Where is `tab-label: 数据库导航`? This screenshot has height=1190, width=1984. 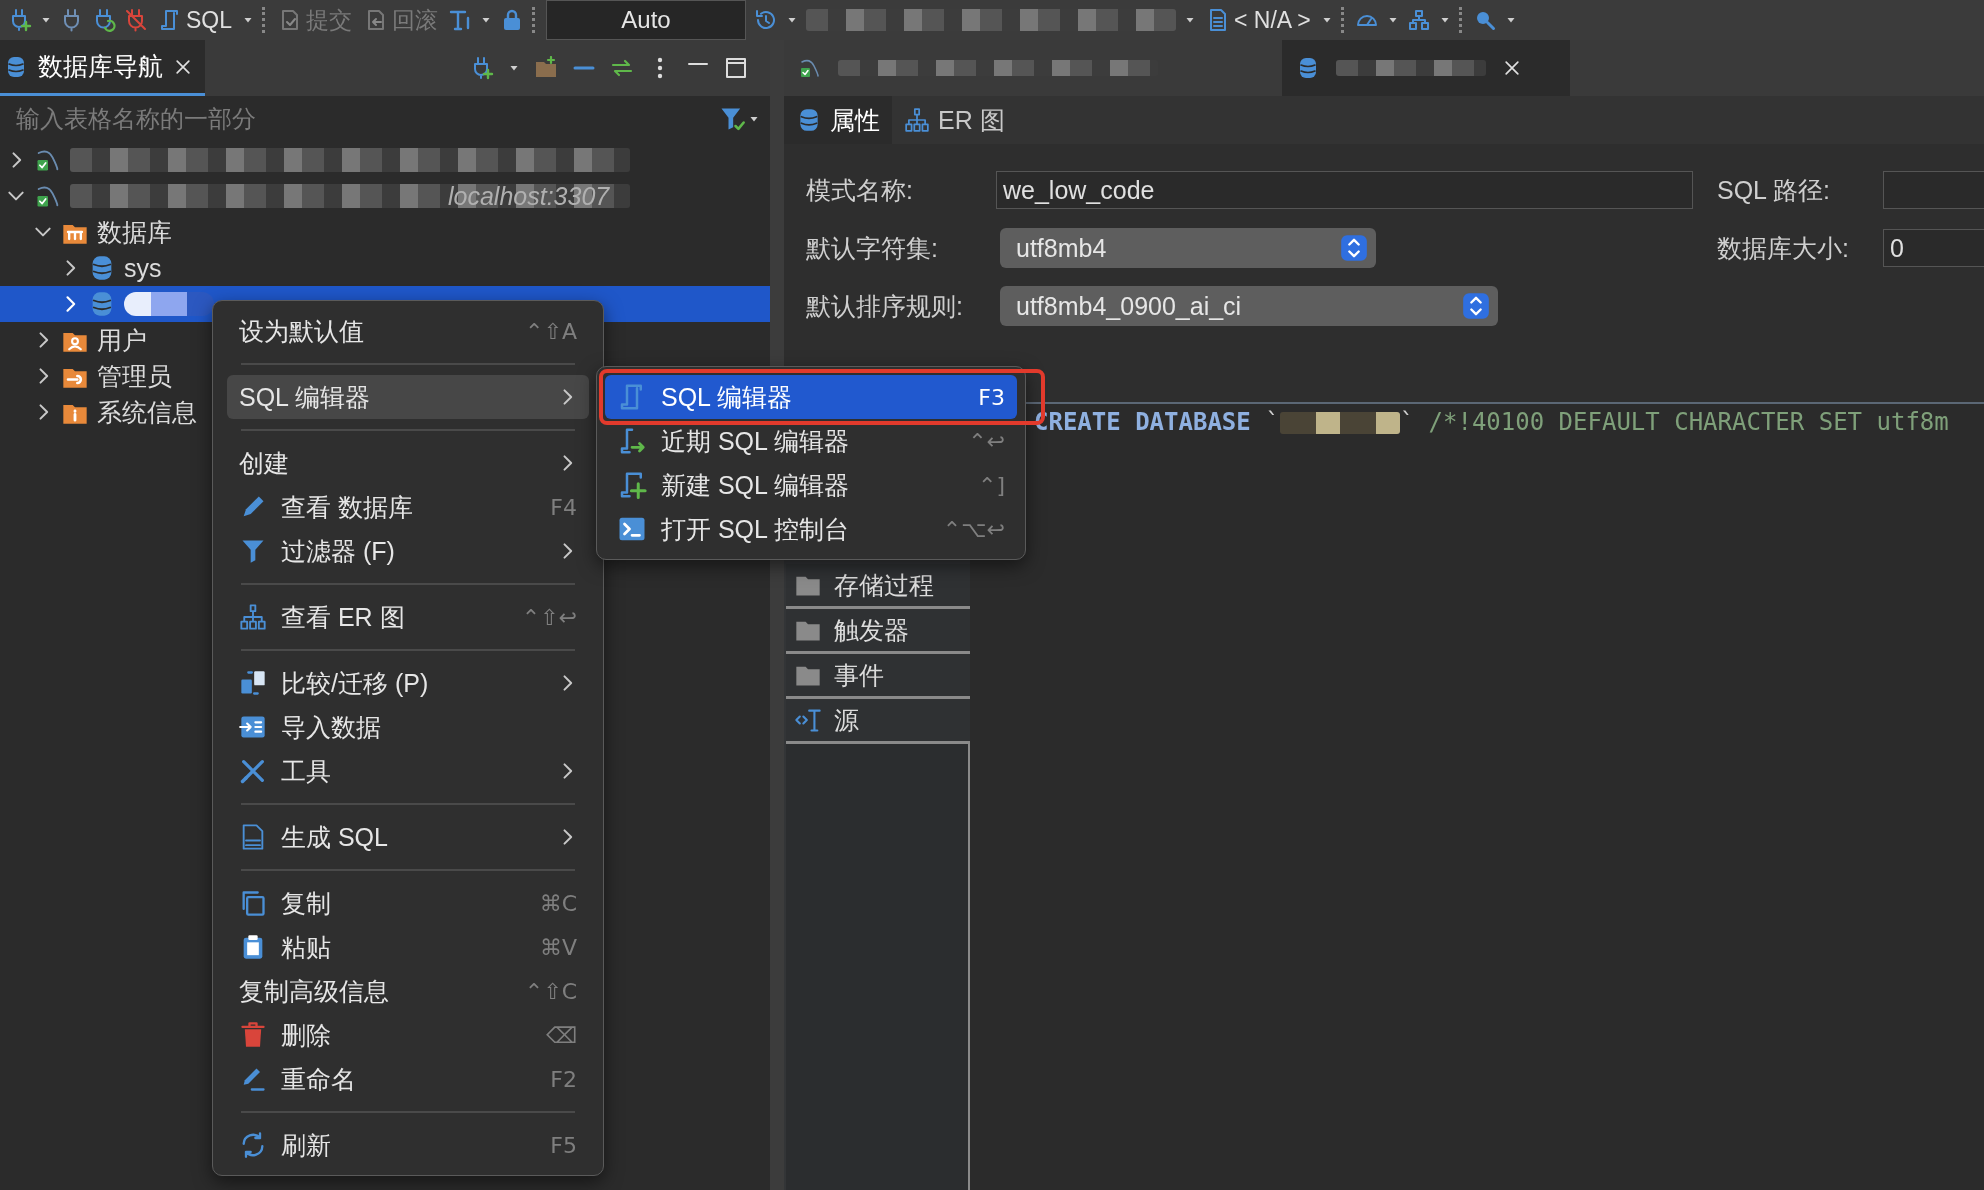
tab-label: 数据库导航 is located at coordinates (100, 66).